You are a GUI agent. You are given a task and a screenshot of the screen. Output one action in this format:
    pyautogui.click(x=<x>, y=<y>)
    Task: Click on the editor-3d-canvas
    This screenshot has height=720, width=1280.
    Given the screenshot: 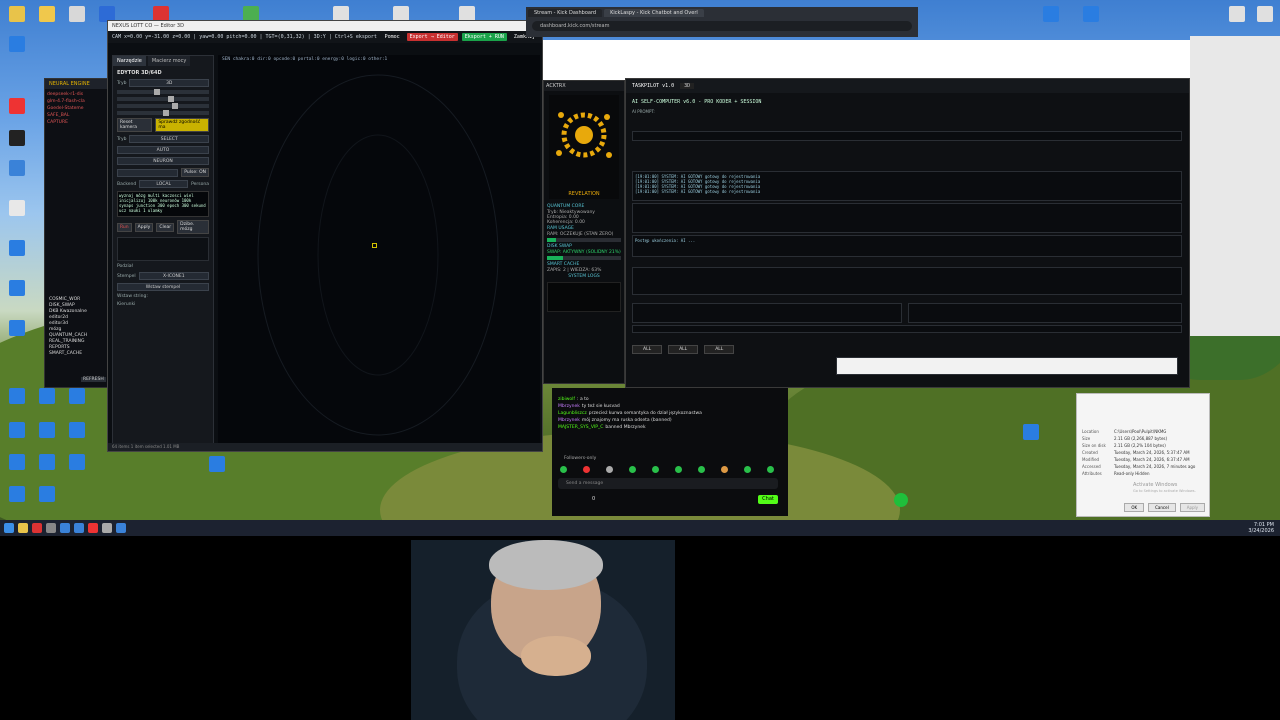 What is the action you would take?
    pyautogui.click(x=379, y=253)
    